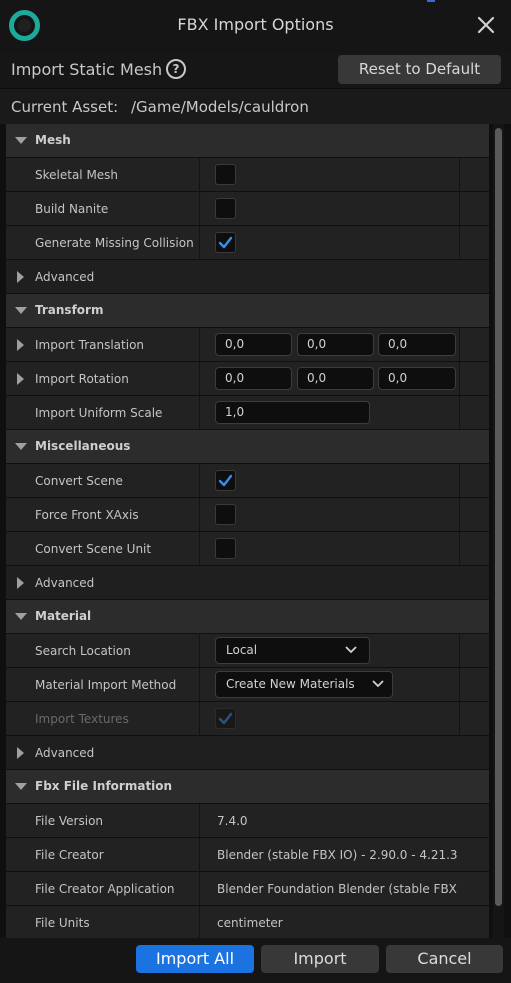 Image resolution: width=511 pixels, height=983 pixels. Describe the element at coordinates (247, 311) in the screenshot. I see `section-transform: Transform` at that location.